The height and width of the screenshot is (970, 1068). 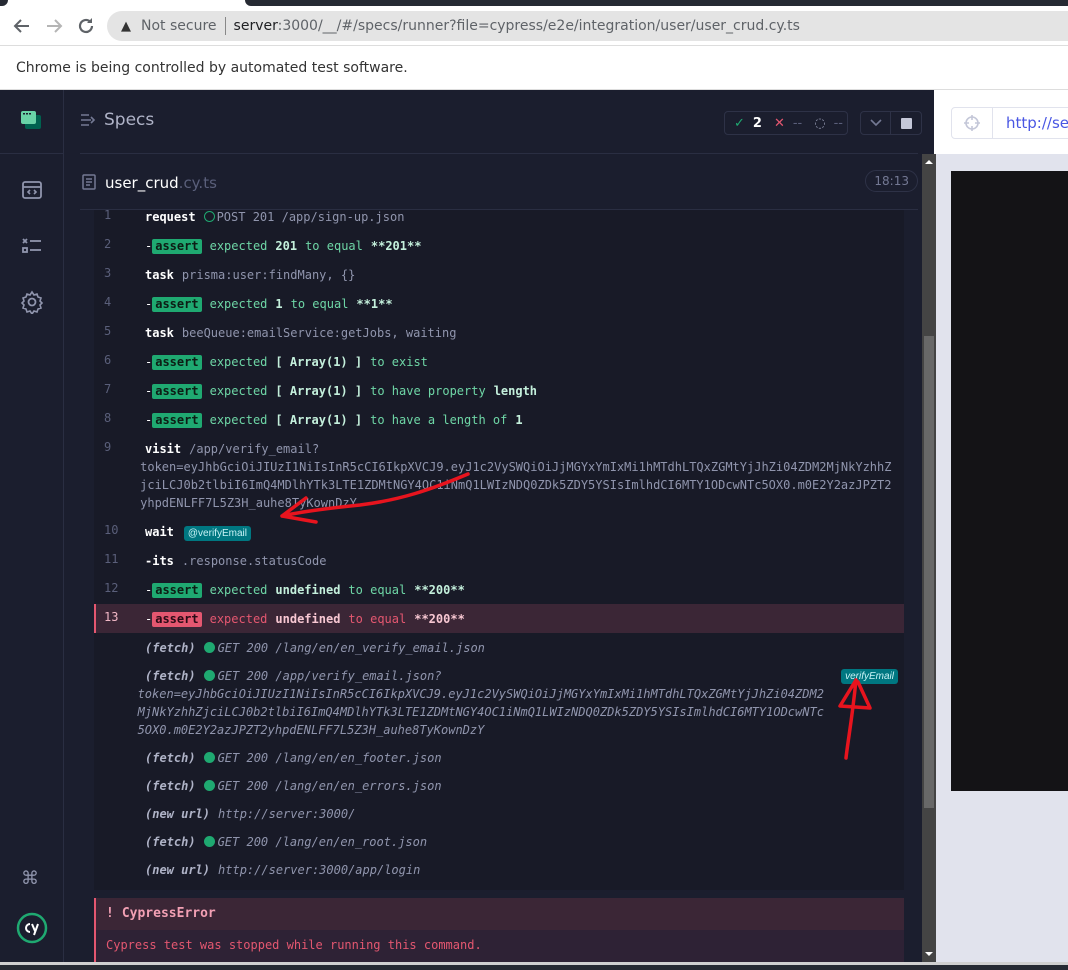 I want to click on fetch-event-row: (fetch) GET 200 /lang/en/en_errors.json, so click(x=499, y=785).